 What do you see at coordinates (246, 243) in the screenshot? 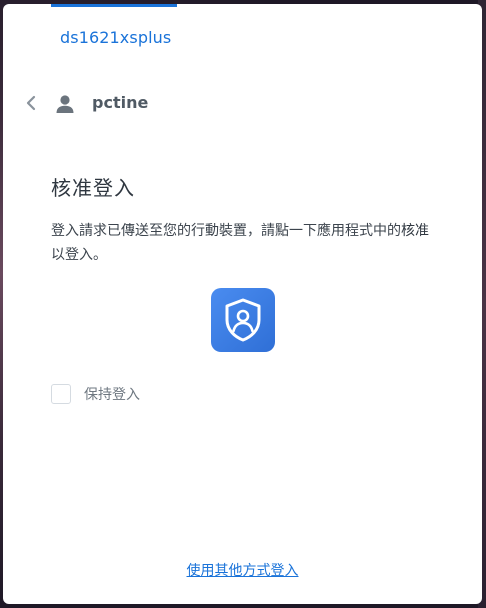
I see `approval-instructions: 登入請求已傳送至您的行動裝置，請點一下應用程式中的核准以登入。` at bounding box center [246, 243].